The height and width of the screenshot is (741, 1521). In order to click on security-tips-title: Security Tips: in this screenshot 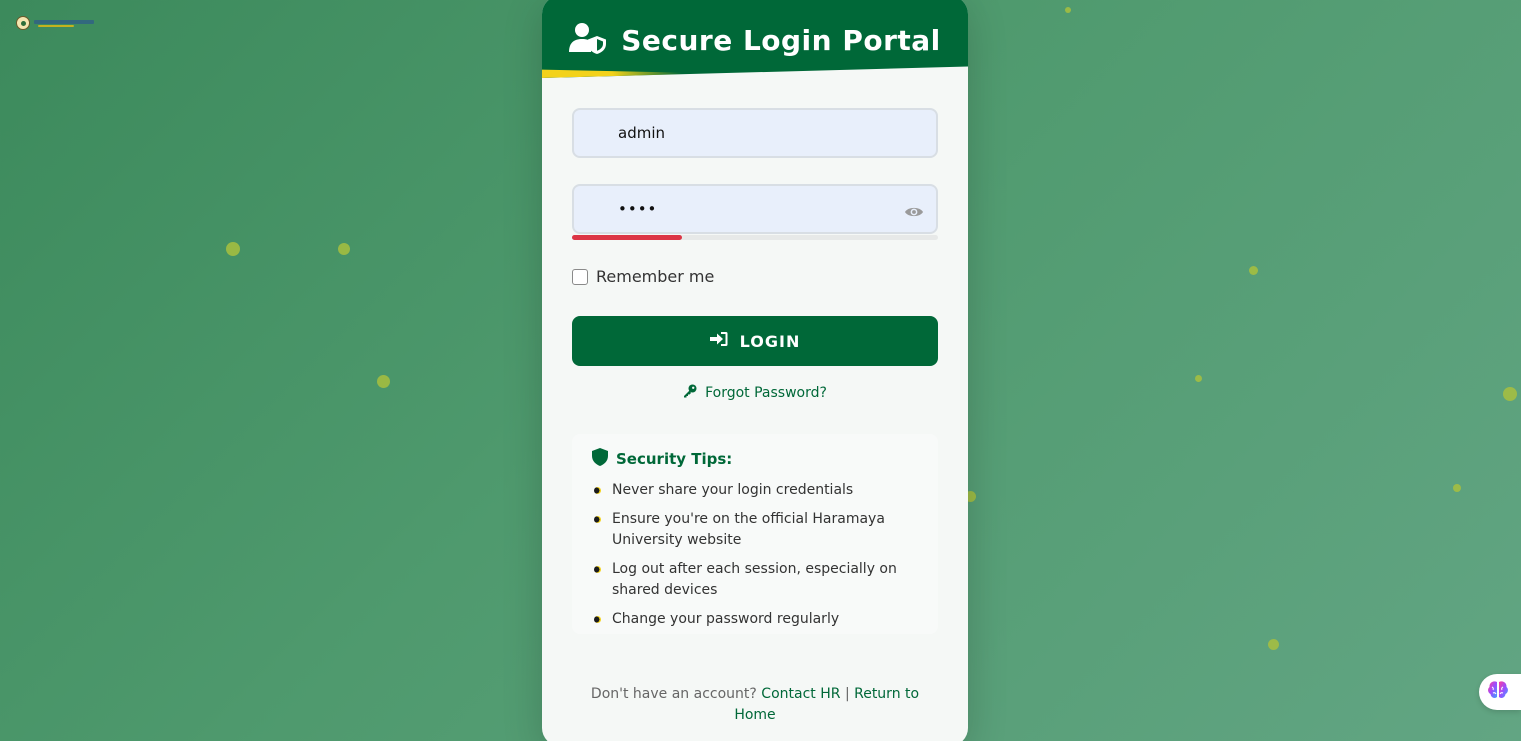, I will do `click(674, 459)`.